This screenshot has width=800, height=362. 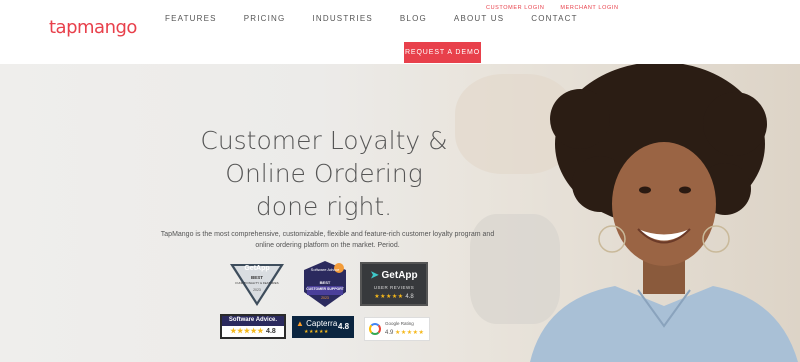 I want to click on google-rating-value: 4.9, so click(x=389, y=333).